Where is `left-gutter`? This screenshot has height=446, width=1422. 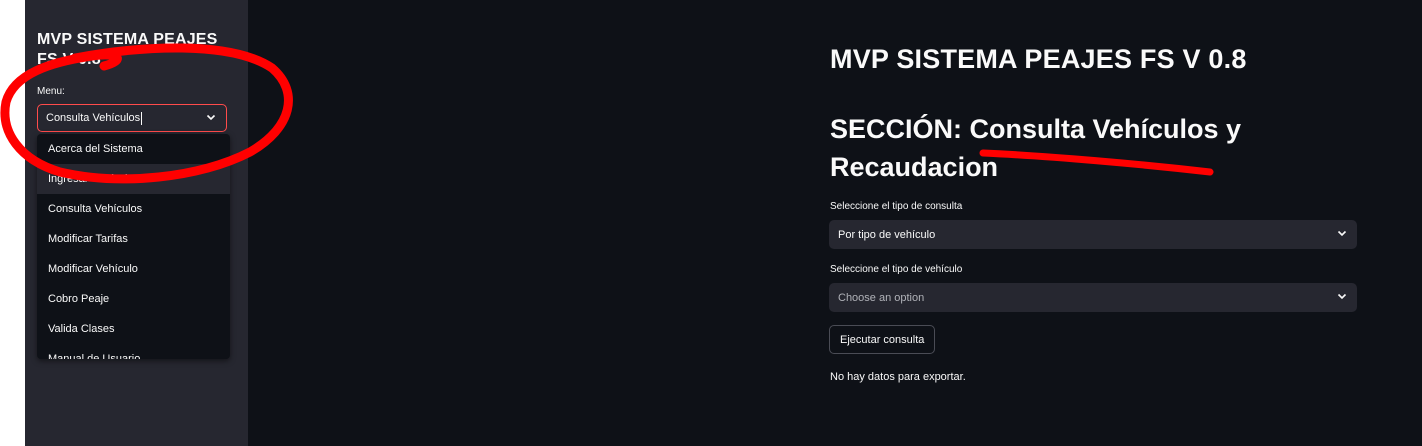 left-gutter is located at coordinates (12, 223).